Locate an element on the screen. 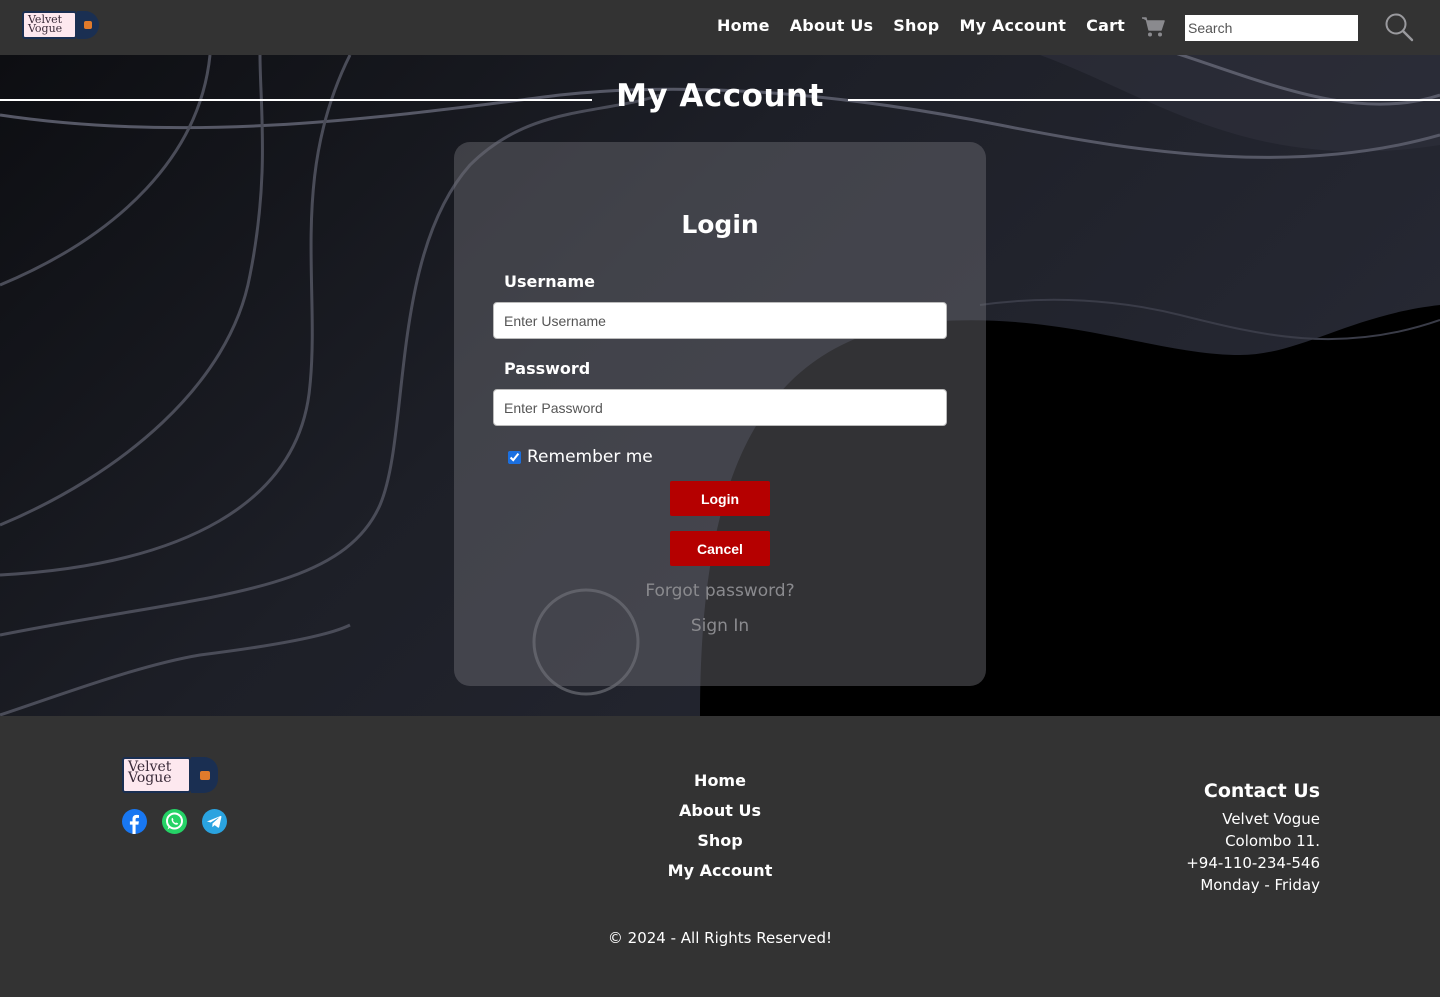 Image resolution: width=1440 pixels, height=997 pixels. brand-logo: Velvet Vogue is located at coordinates (60, 25).